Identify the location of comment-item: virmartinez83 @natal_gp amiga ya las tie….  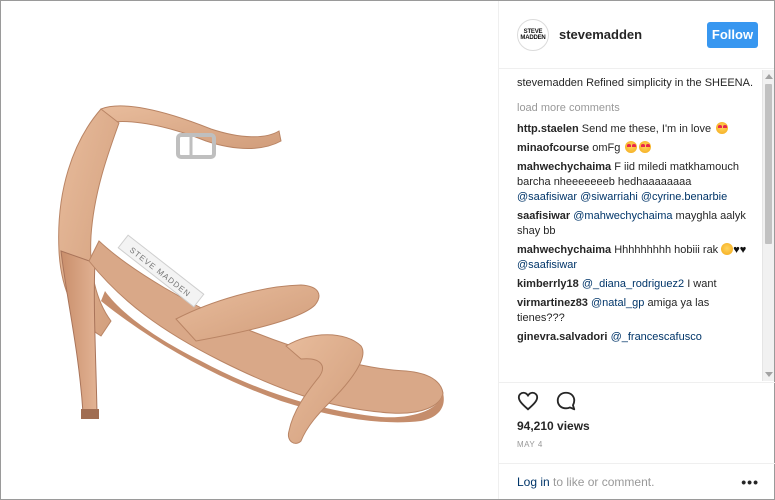
(635, 311).